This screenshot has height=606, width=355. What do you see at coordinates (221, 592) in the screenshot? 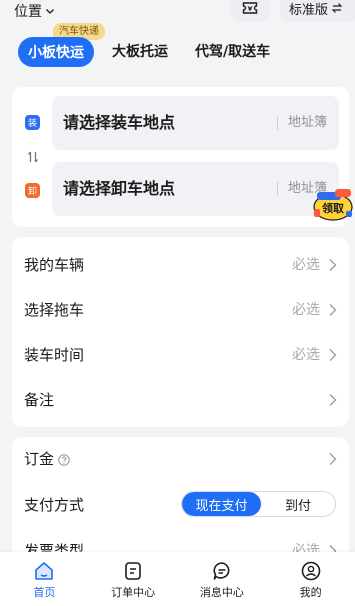
I see `nav-label: 消息中心` at bounding box center [221, 592].